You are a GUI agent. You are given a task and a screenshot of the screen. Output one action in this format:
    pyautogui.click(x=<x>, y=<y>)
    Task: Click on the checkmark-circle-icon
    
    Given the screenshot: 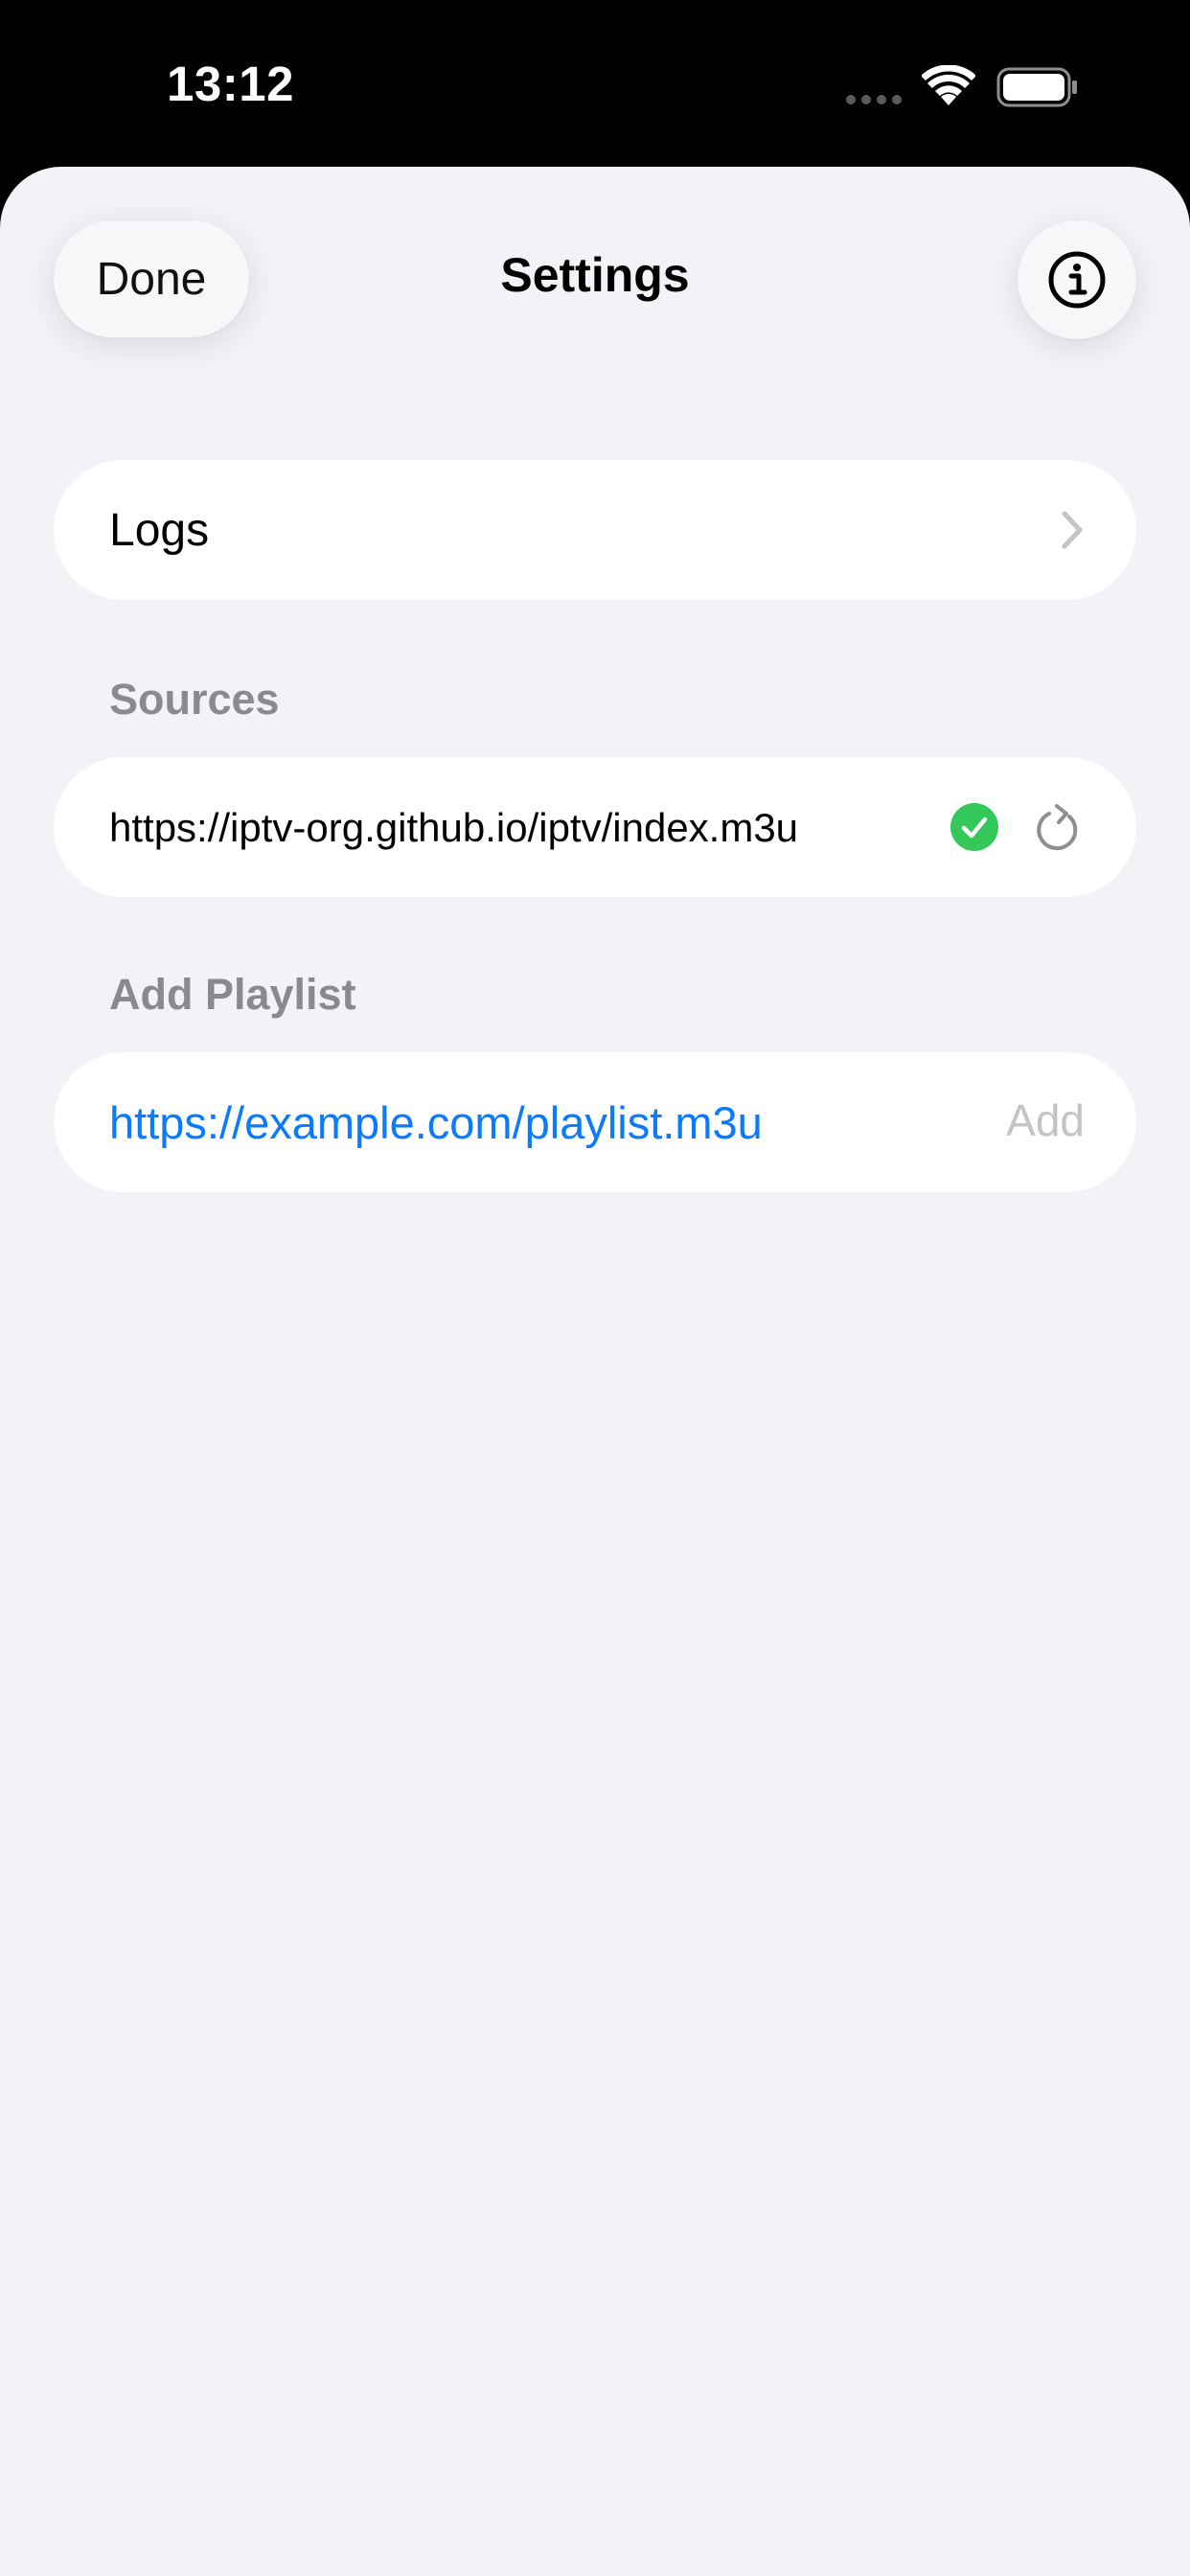 What is the action you would take?
    pyautogui.click(x=974, y=827)
    